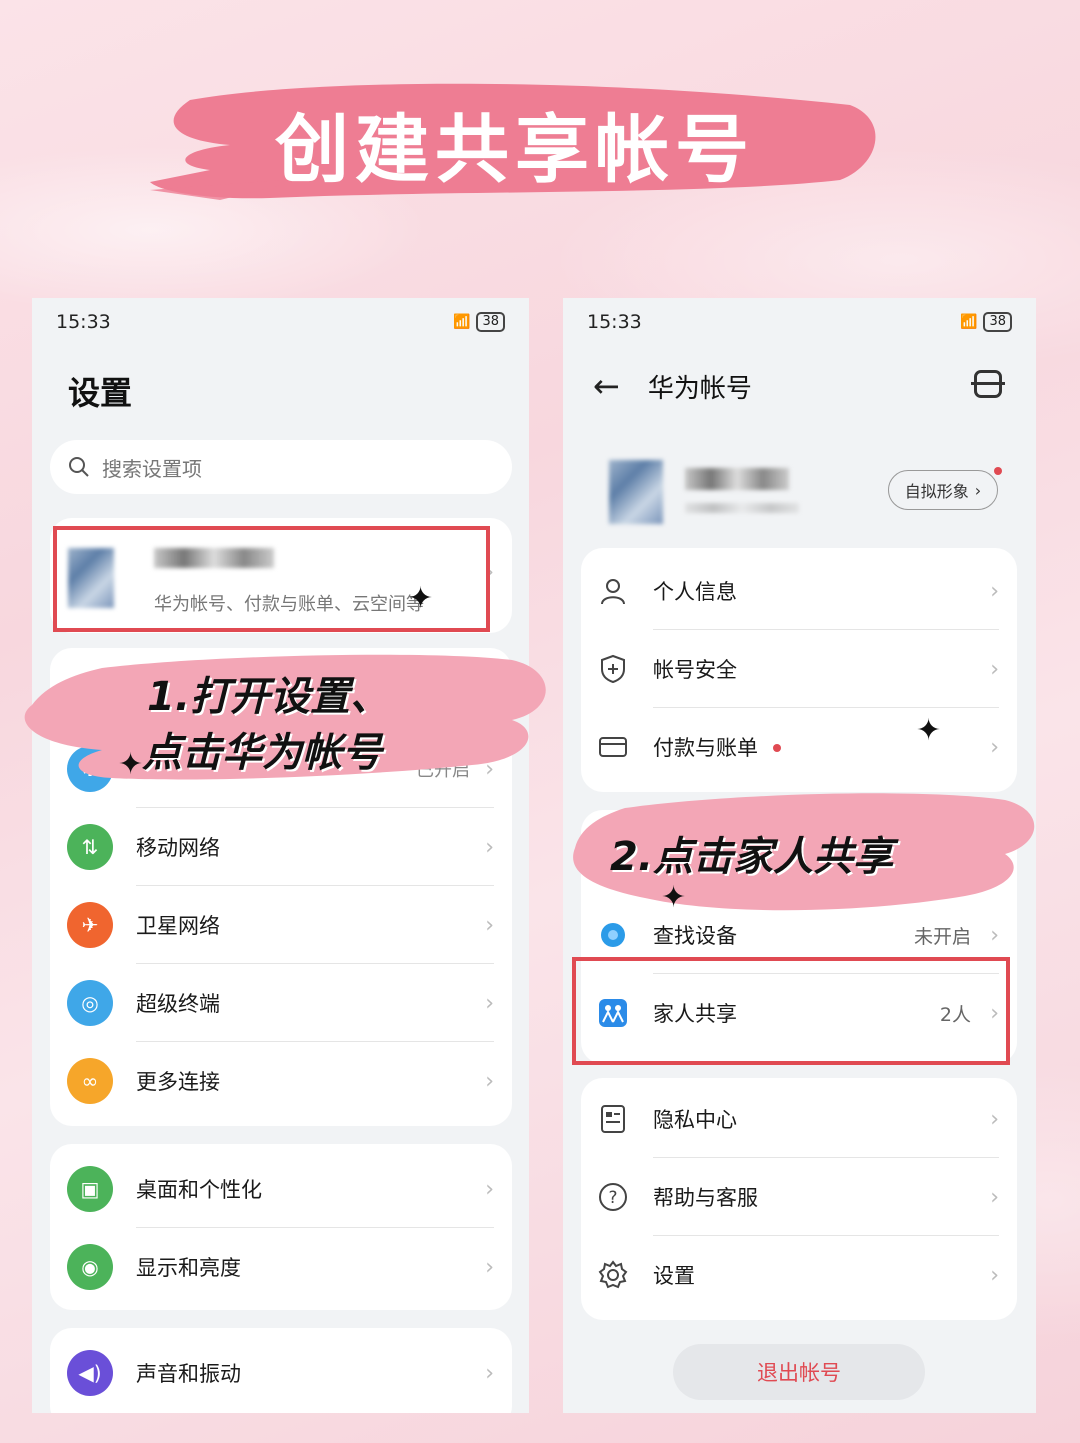 This screenshot has height=1443, width=1080. Describe the element at coordinates (178, 848) in the screenshot. I see `item-label: 移动网络` at that location.